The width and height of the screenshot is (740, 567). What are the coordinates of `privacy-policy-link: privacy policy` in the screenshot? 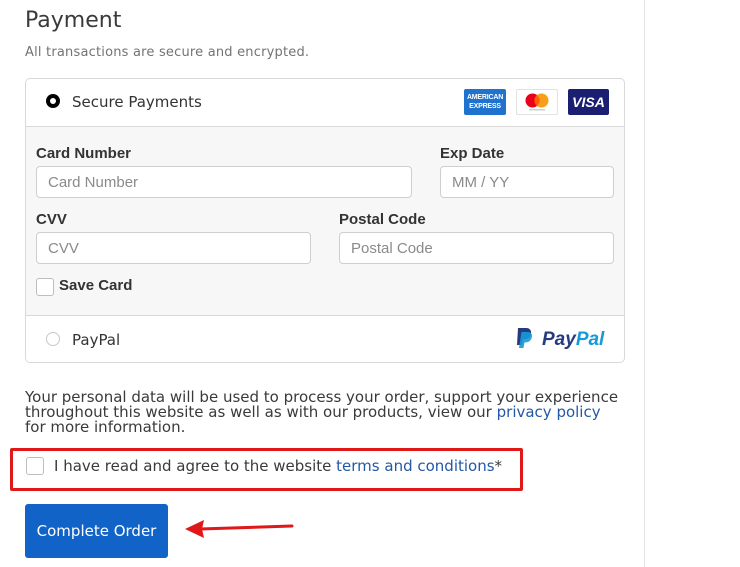 It's located at (549, 412).